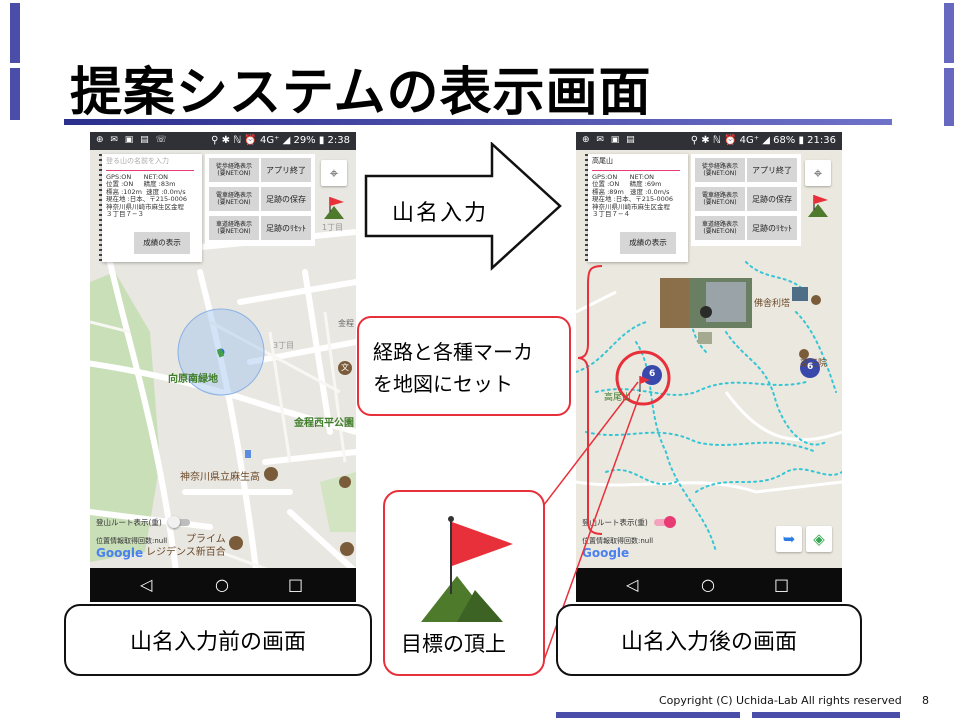  I want to click on google-logo: Google, so click(120, 553).